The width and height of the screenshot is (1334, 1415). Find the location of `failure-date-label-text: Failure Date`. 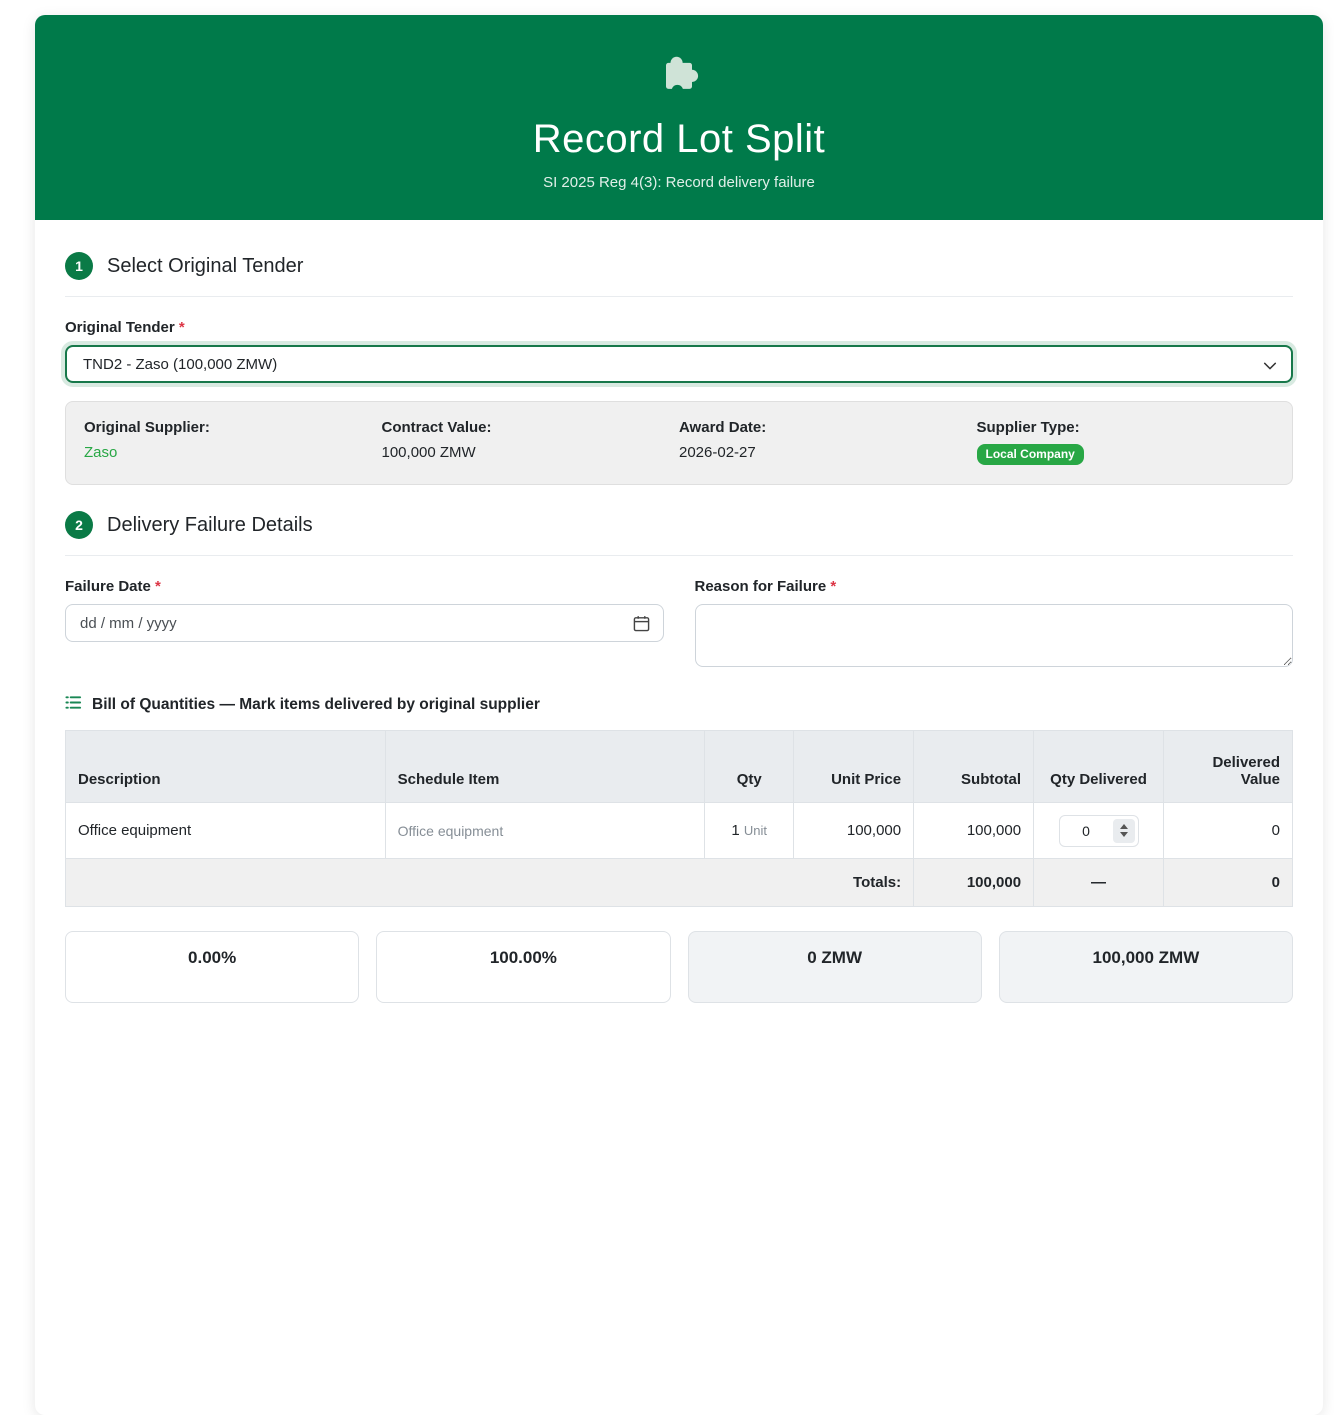

failure-date-label-text: Failure Date is located at coordinates (108, 587).